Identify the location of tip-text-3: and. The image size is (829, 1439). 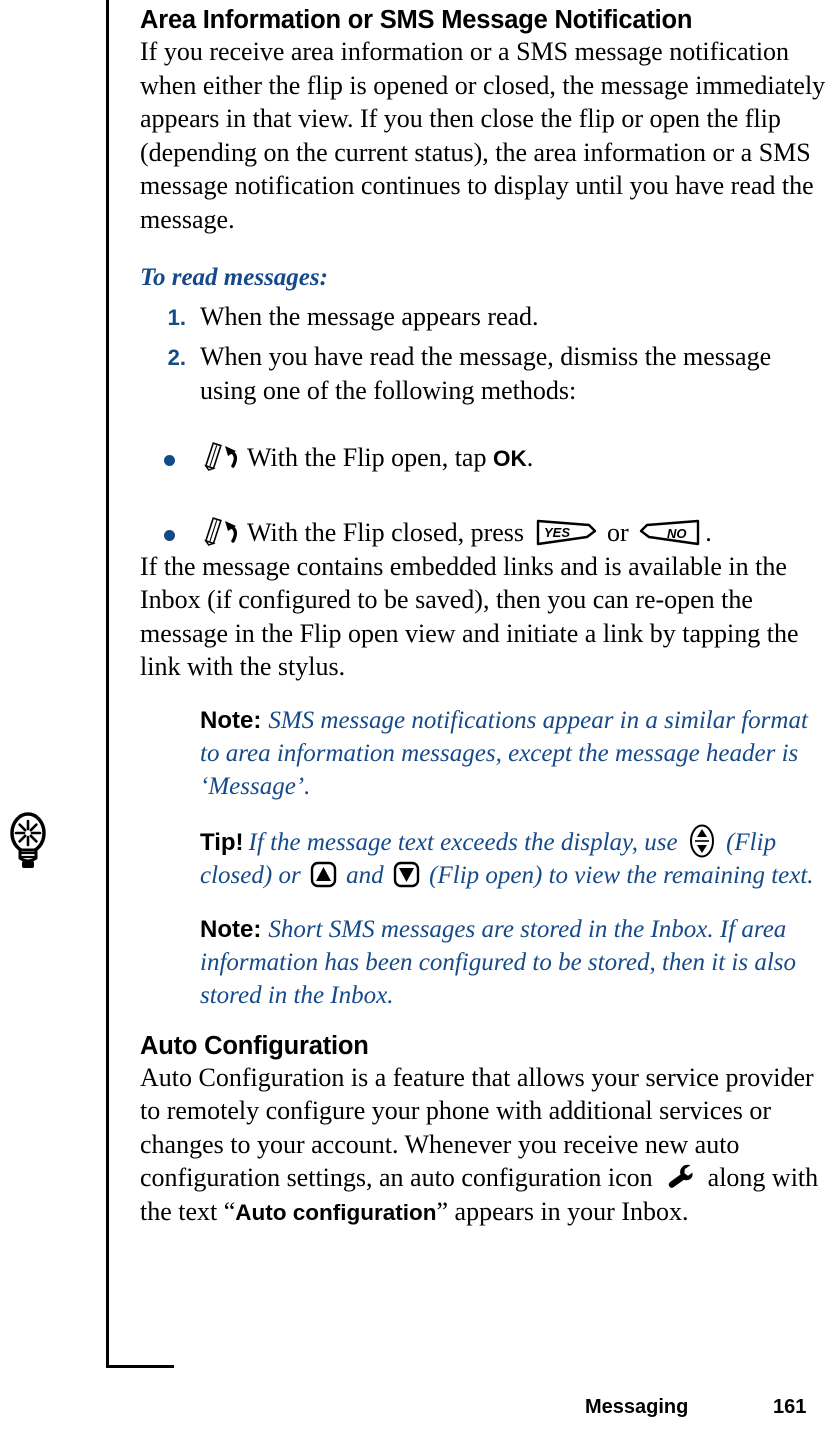
(364, 875).